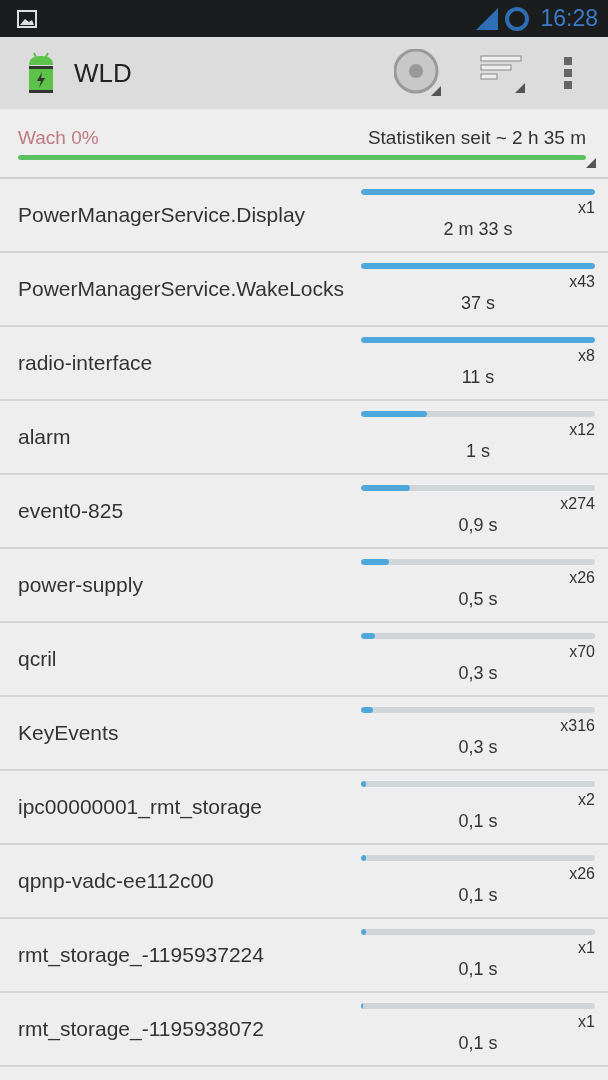 The height and width of the screenshot is (1080, 608). What do you see at coordinates (582, 651) in the screenshot?
I see `wakelock-count: x70` at bounding box center [582, 651].